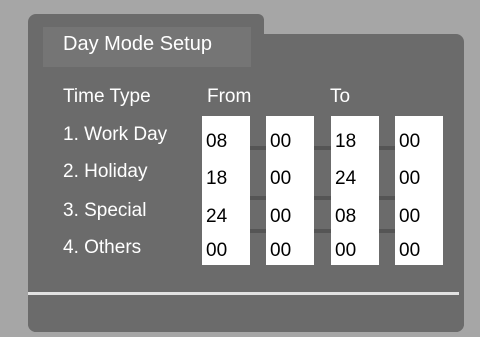  I want to click on holiday-from-hour-input: 18, so click(226, 173).